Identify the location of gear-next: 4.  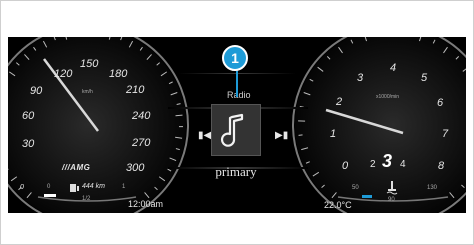
(403, 164).